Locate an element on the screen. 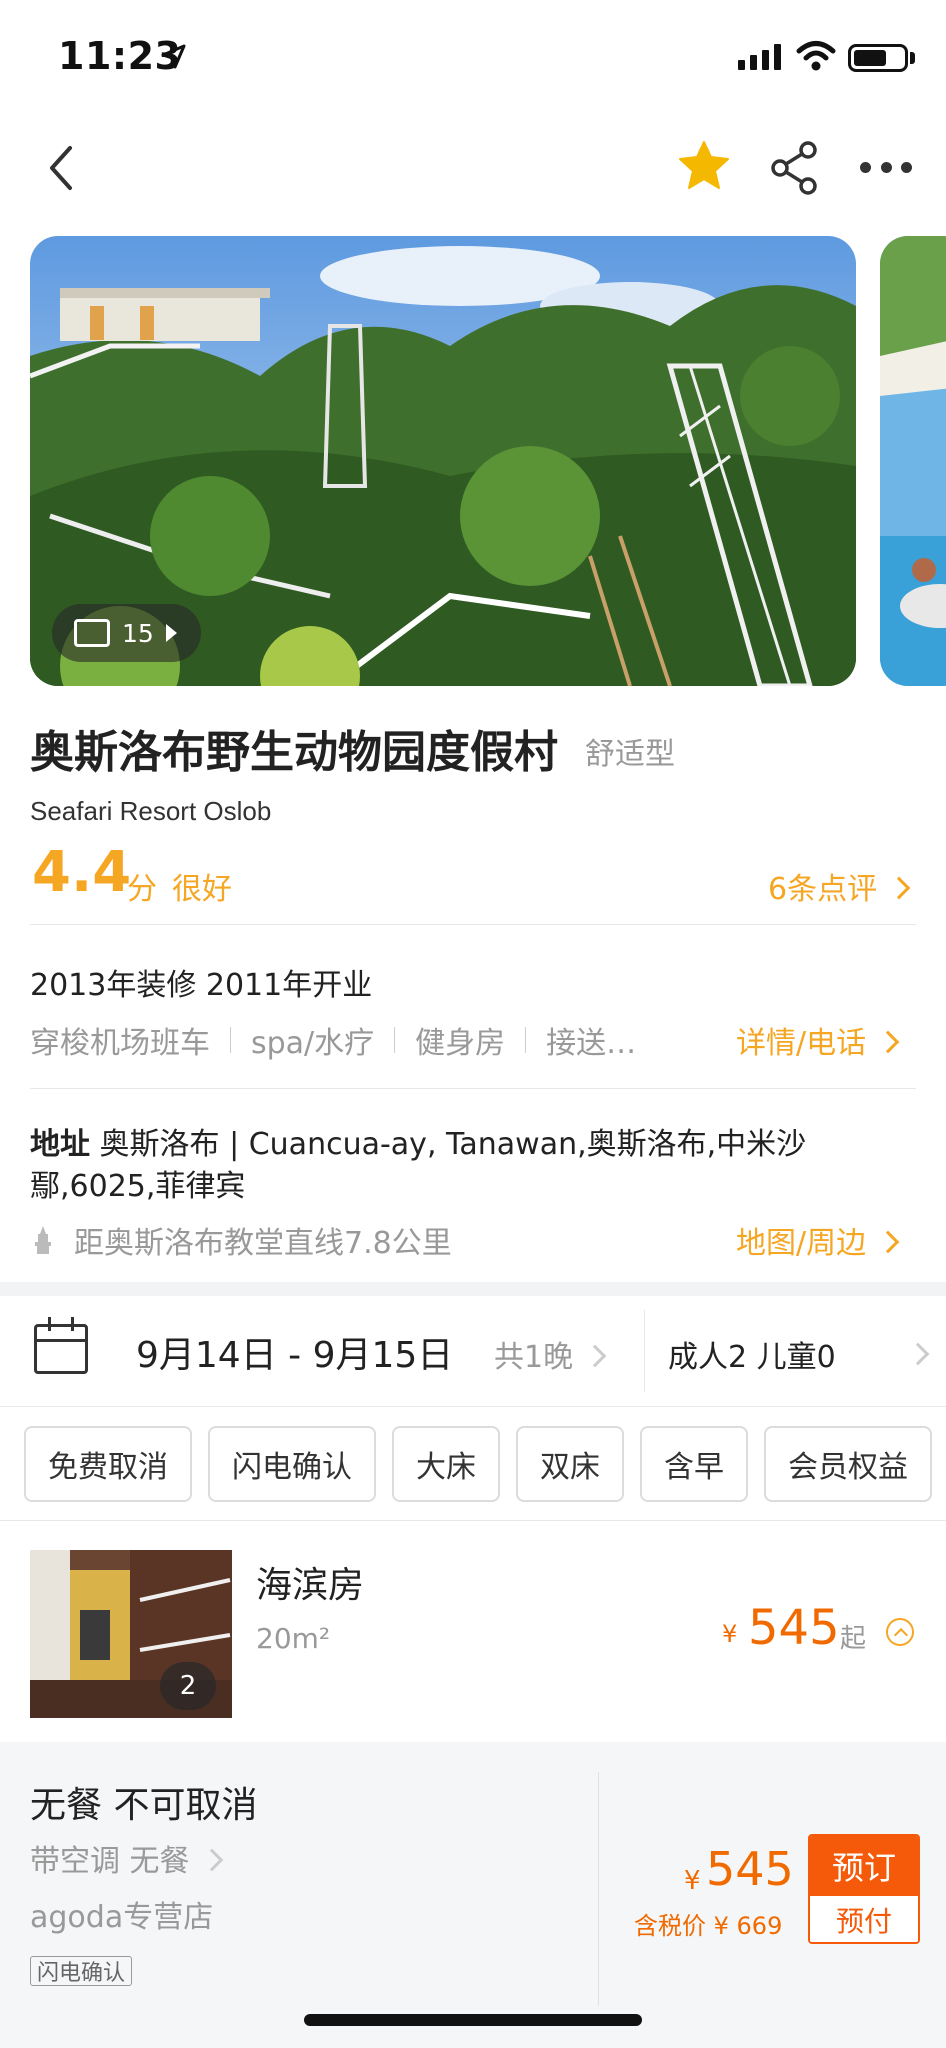 Image resolution: width=946 pixels, height=2048 pixels. room-price-currency: ¥ is located at coordinates (730, 1634).